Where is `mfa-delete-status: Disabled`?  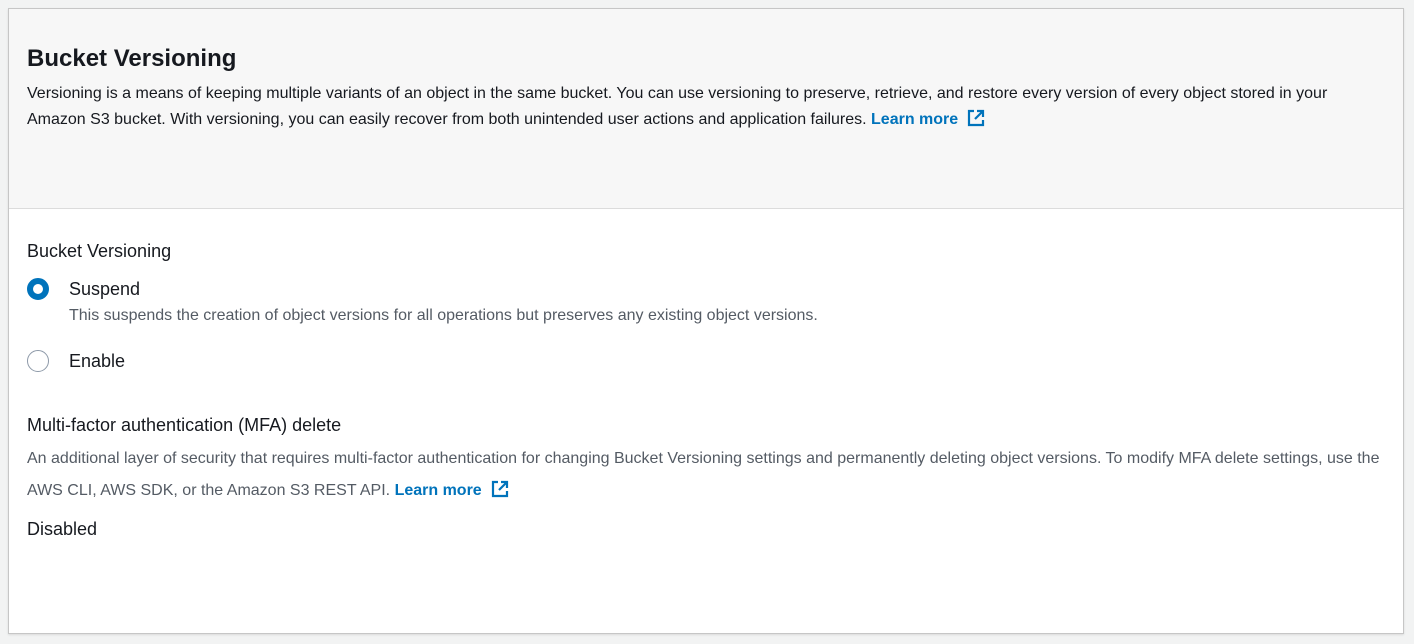 mfa-delete-status: Disabled is located at coordinates (62, 529).